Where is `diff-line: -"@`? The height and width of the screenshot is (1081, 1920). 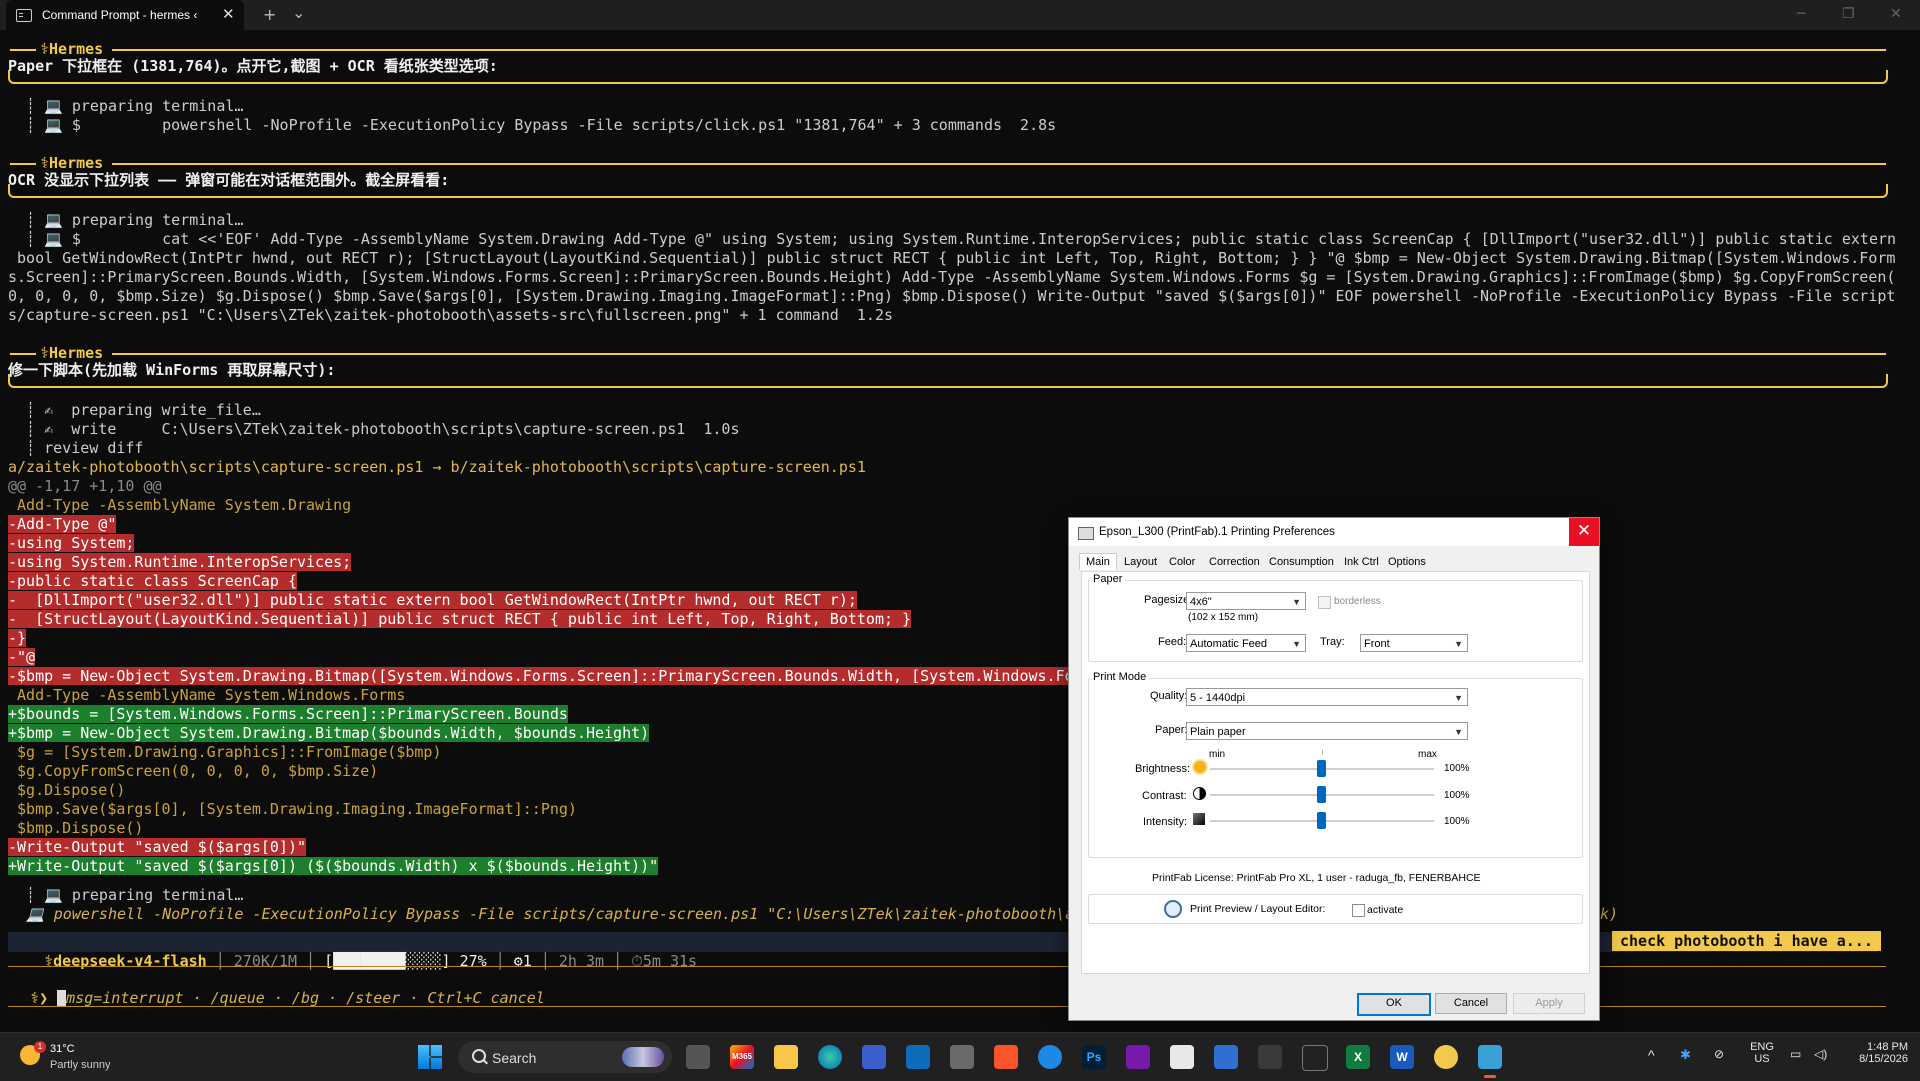 diff-line: -"@ is located at coordinates (964, 657).